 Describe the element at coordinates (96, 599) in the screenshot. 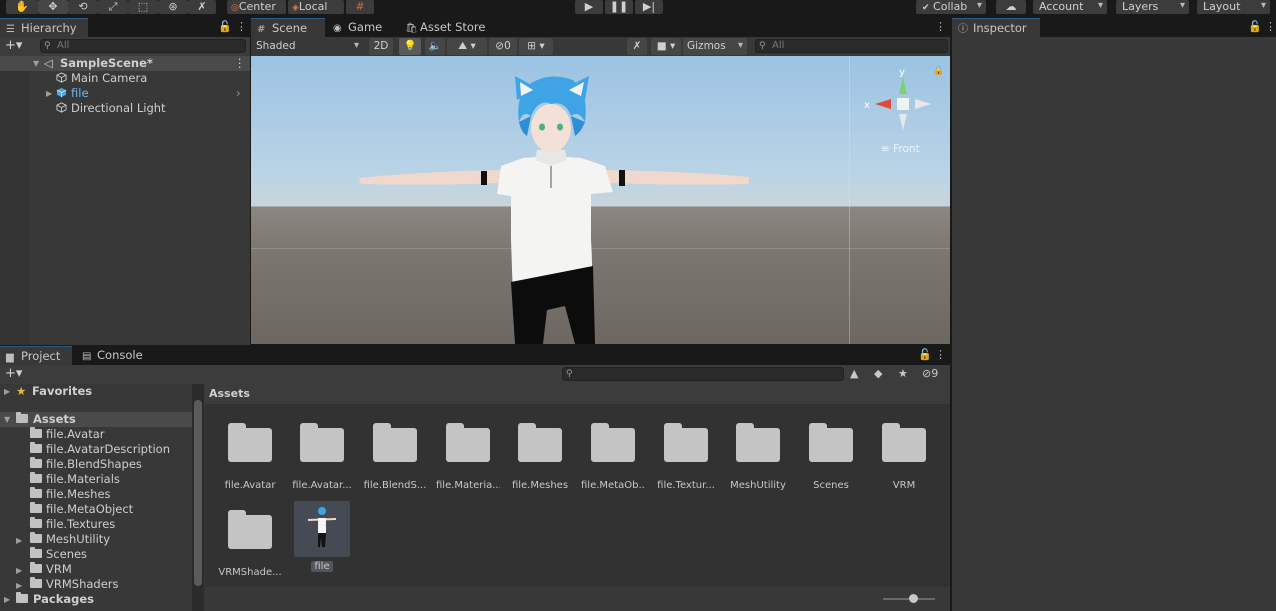

I see `tree-item-packages: ▶ Packages` at that location.